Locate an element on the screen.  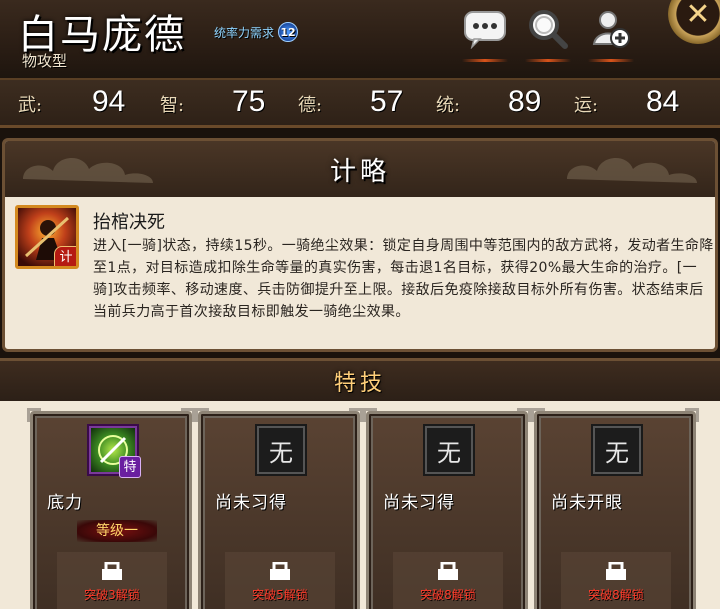
skill-portrait: 计 is located at coordinates (47, 237).